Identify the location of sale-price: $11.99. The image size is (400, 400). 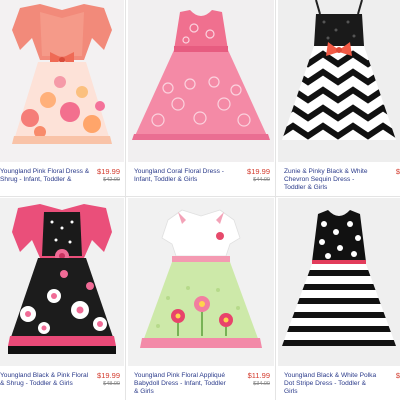
(258, 375).